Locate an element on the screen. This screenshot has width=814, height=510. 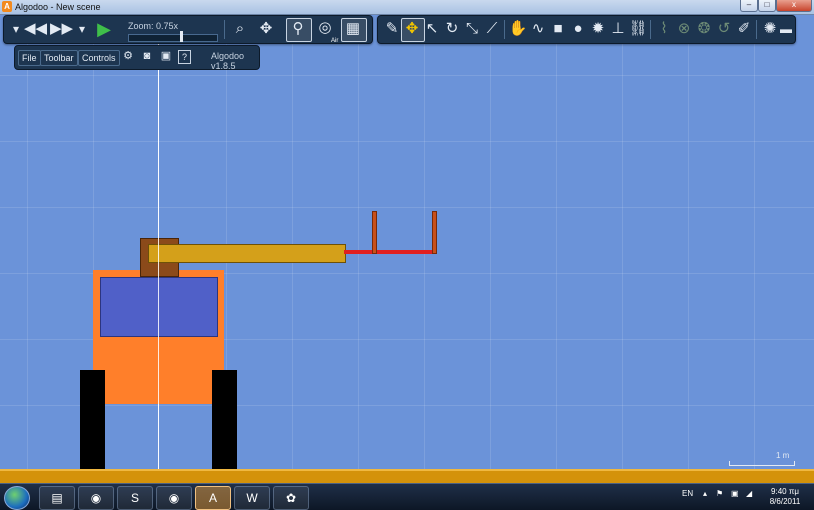
explorer-icon: ▤ is located at coordinates (57, 498).